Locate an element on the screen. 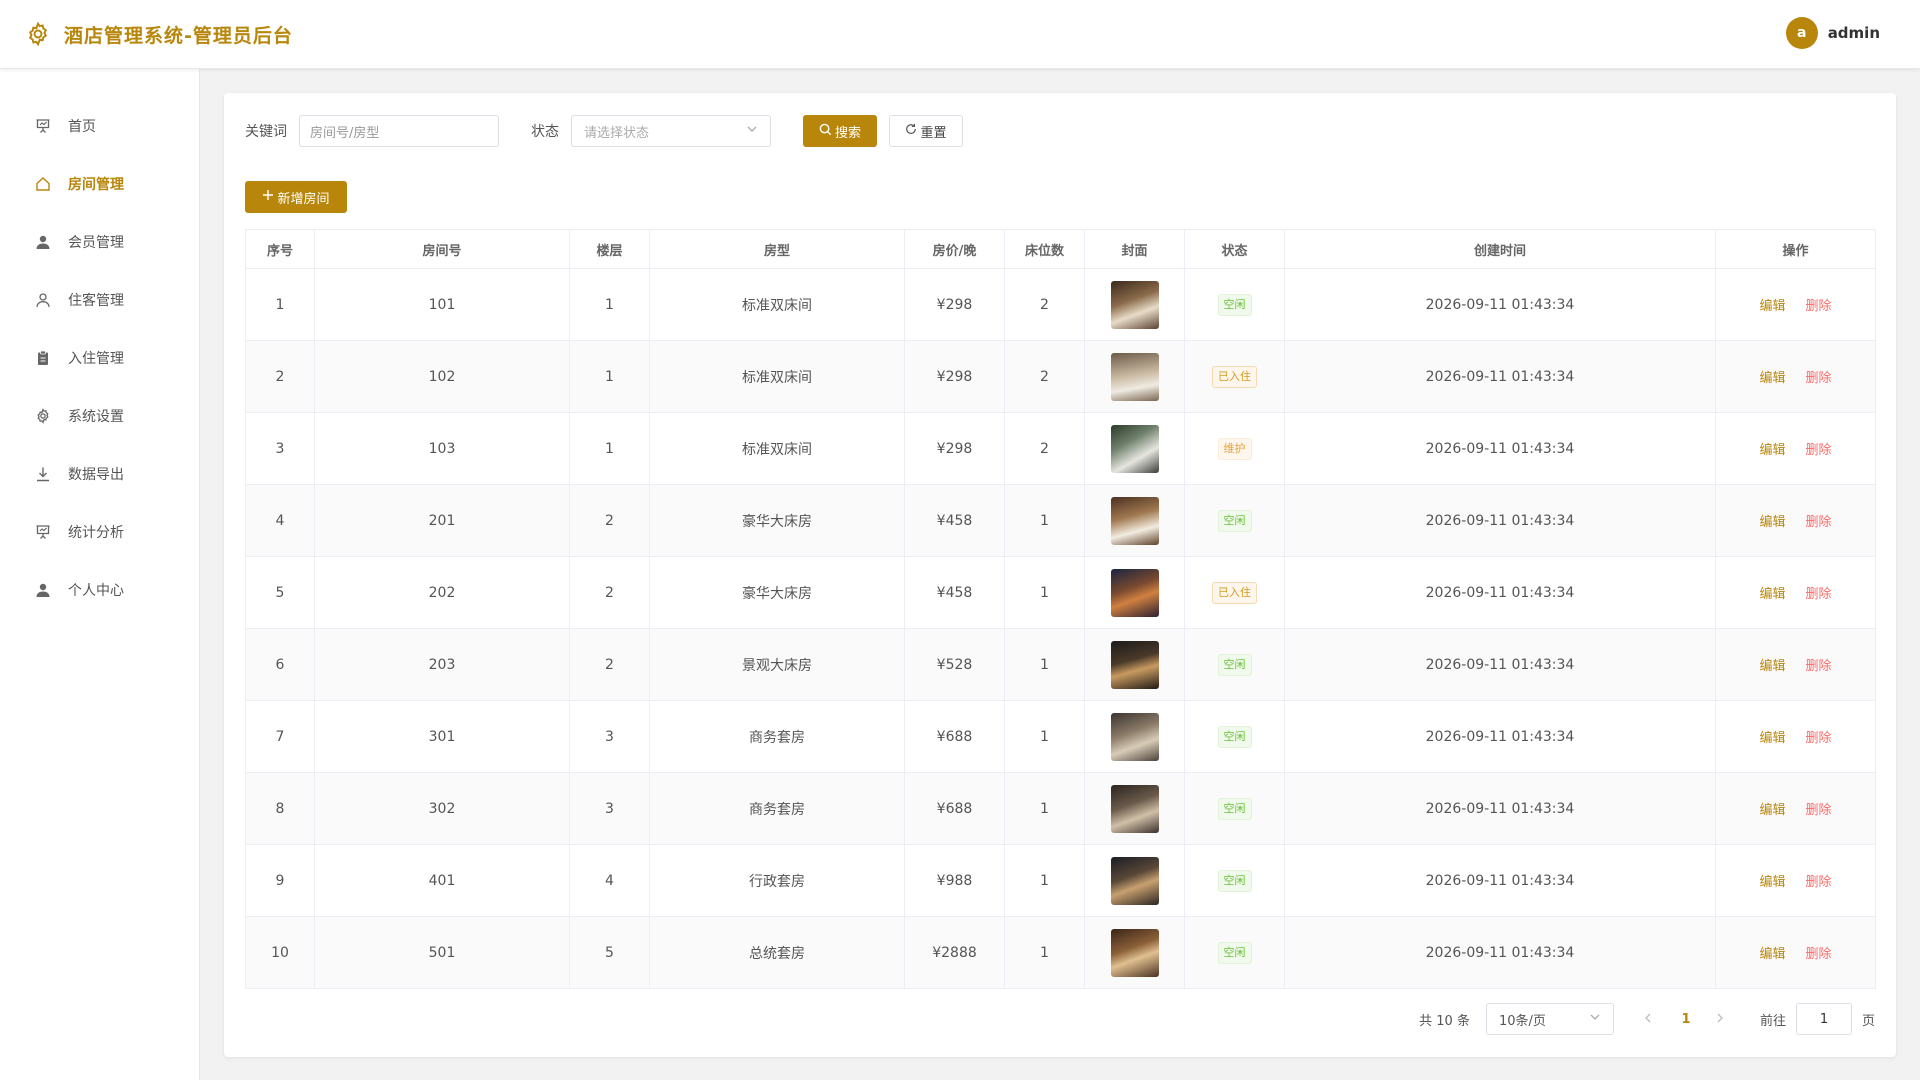  cell-room: 102 is located at coordinates (442, 376).